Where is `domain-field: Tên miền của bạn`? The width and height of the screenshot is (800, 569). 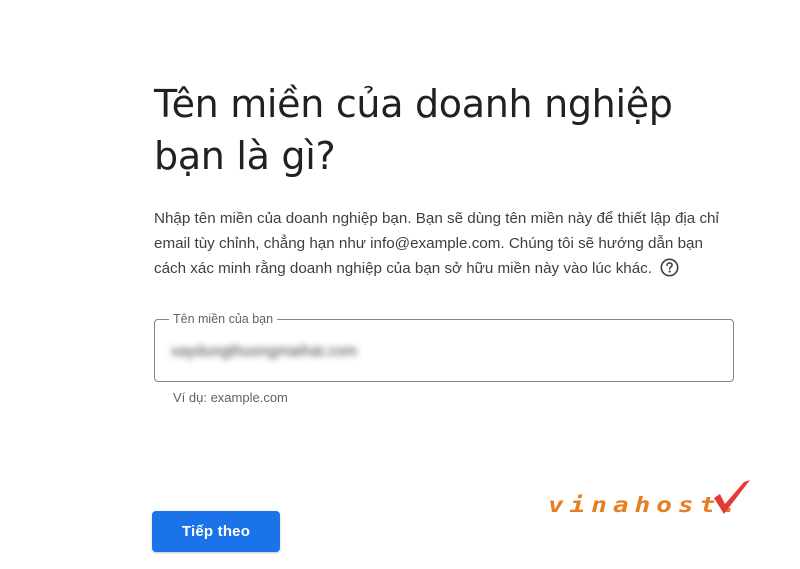 domain-field: Tên miền của bạn is located at coordinates (444, 346).